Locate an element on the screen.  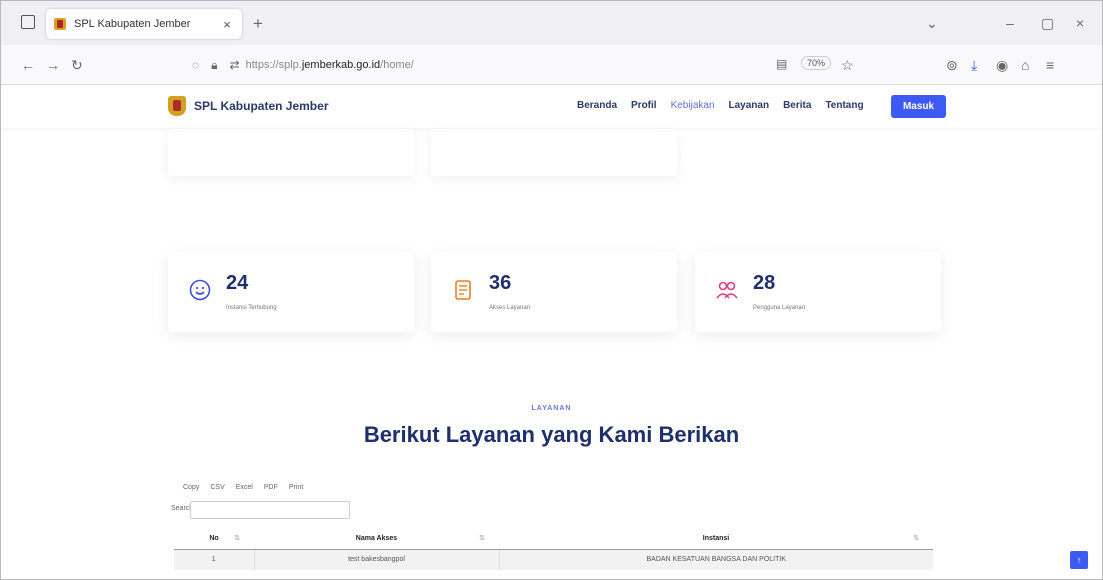
reload-icon: ↻ is located at coordinates (77, 65).